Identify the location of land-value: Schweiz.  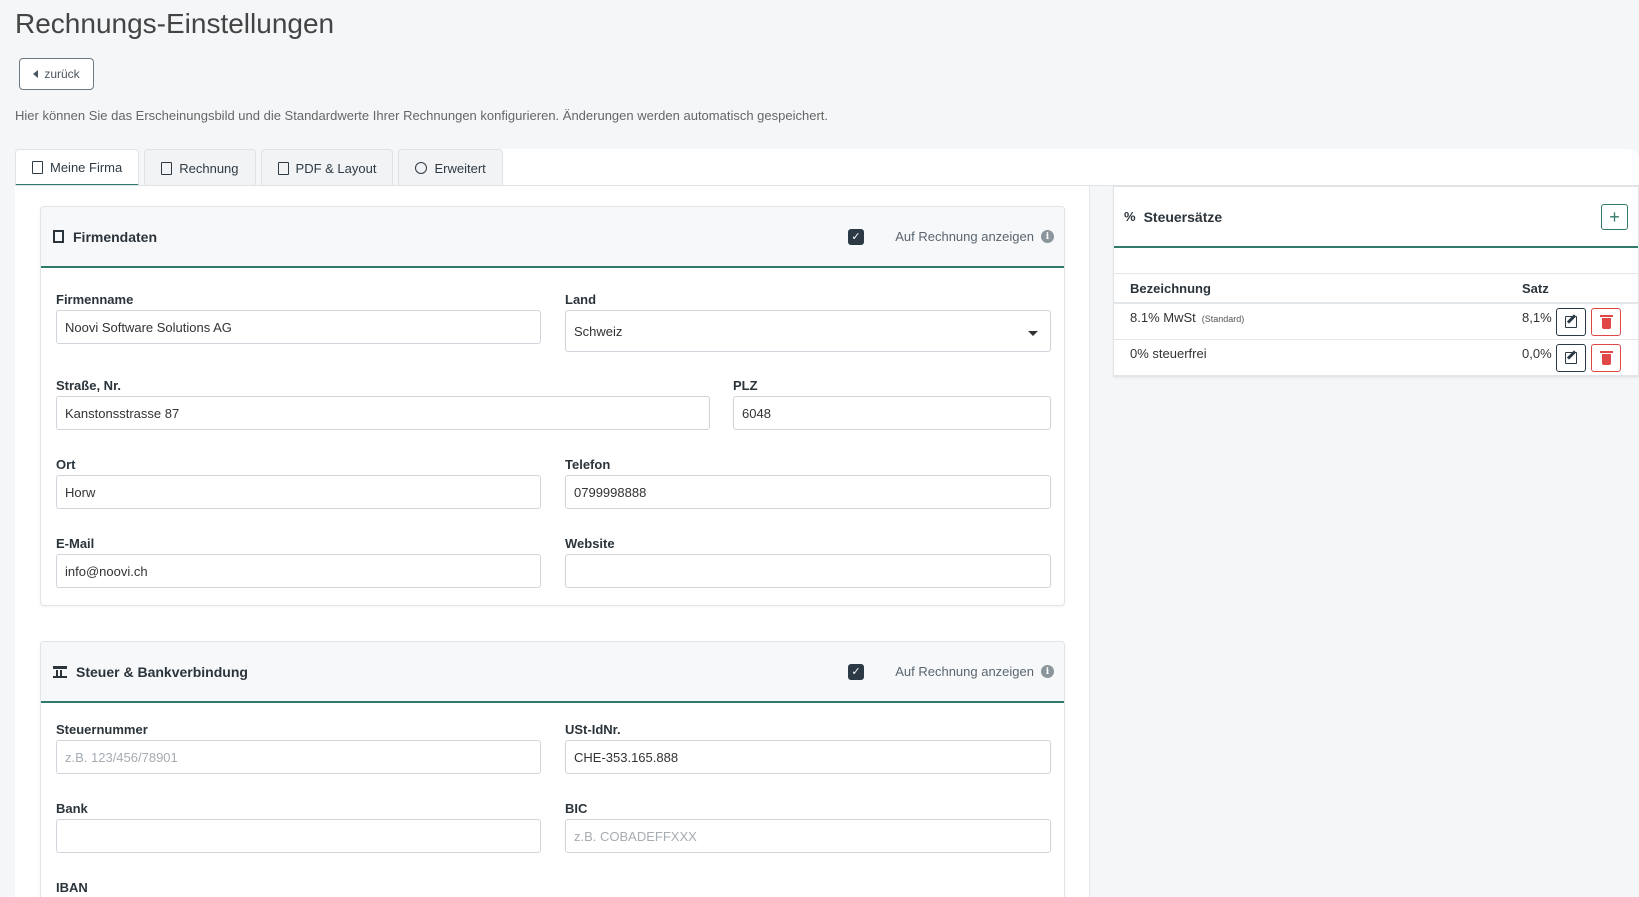
(598, 331).